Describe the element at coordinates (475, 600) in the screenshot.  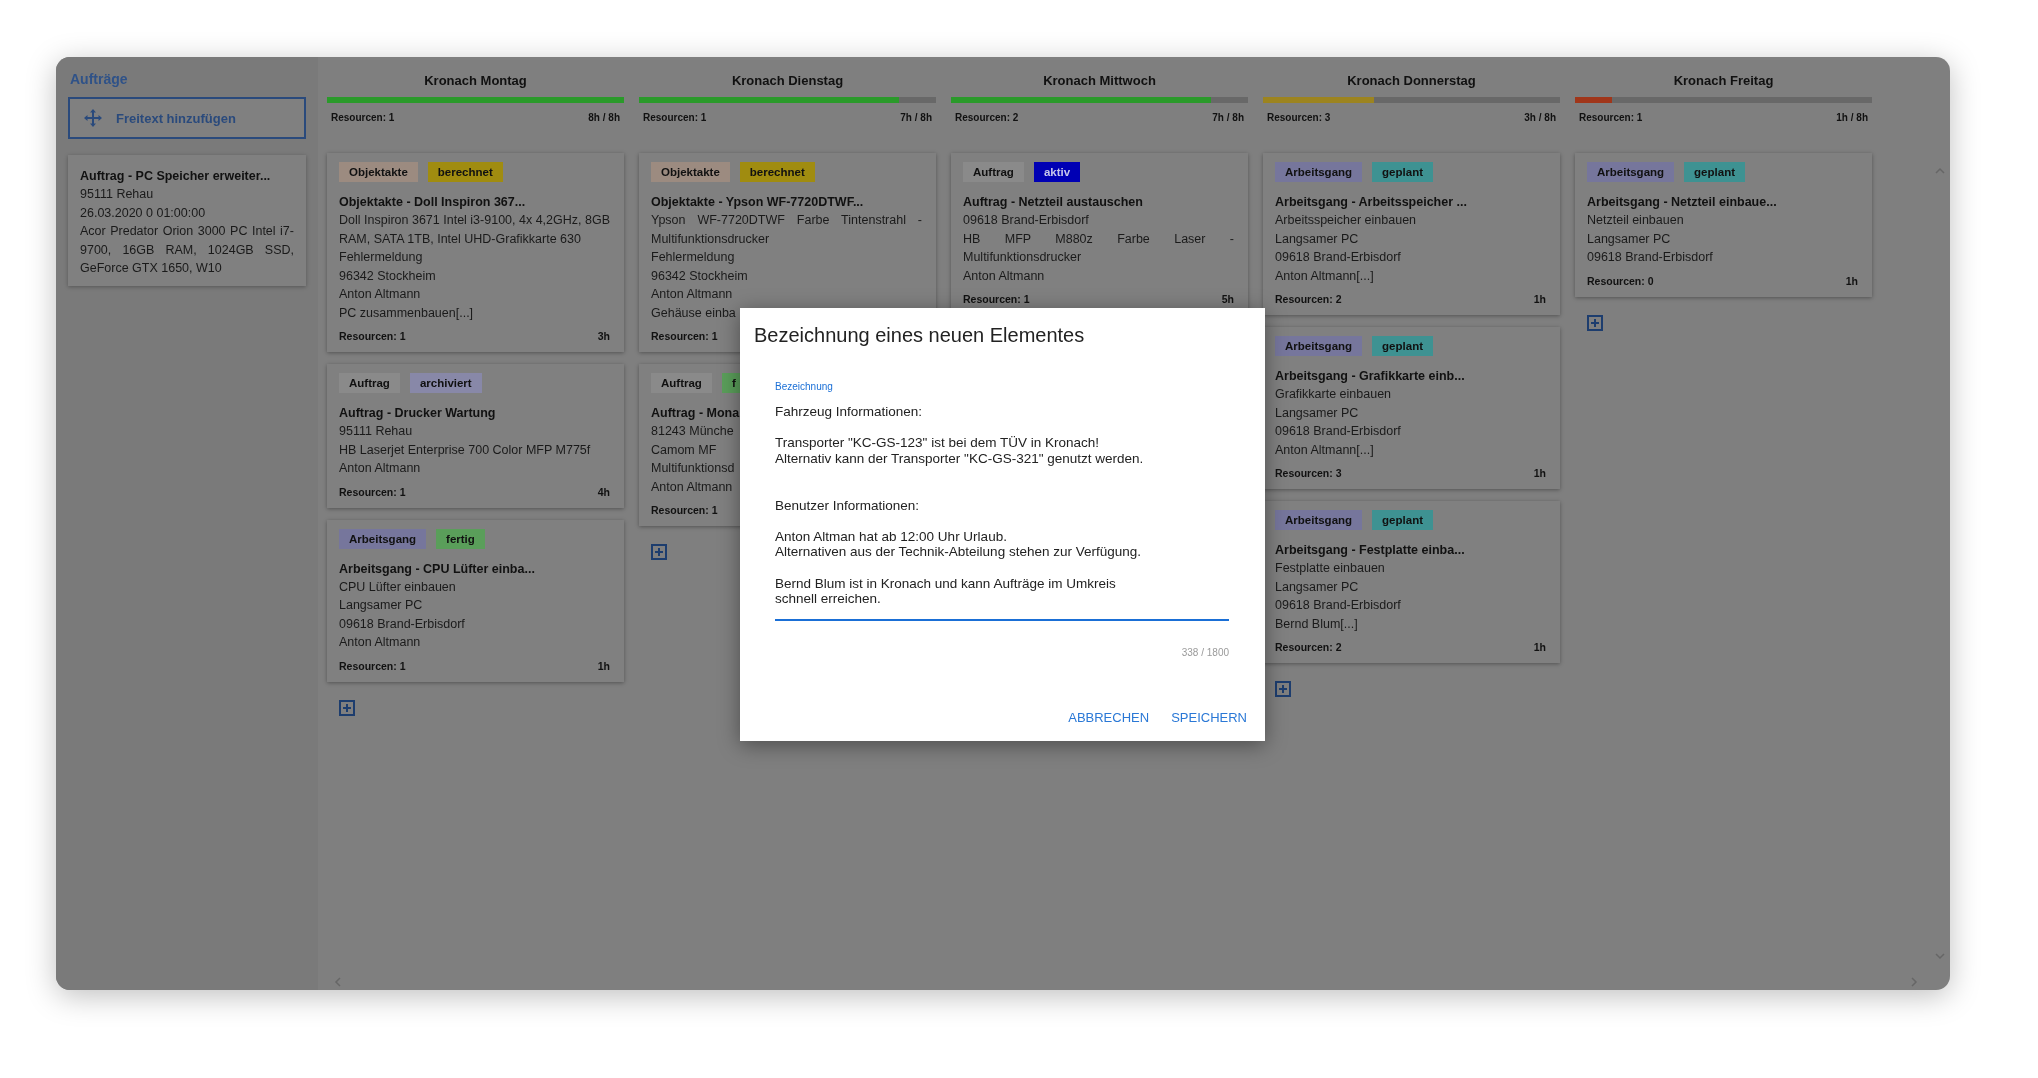
I see `task-card: Arbeitsgang fertig Arbeitsgang - CPU Lüfter einba... CPU Lüfter einbauen Langsamer PC 09618 Brand-Erbisdorf Anton Altmann Resourcen: 1 1h` at that location.